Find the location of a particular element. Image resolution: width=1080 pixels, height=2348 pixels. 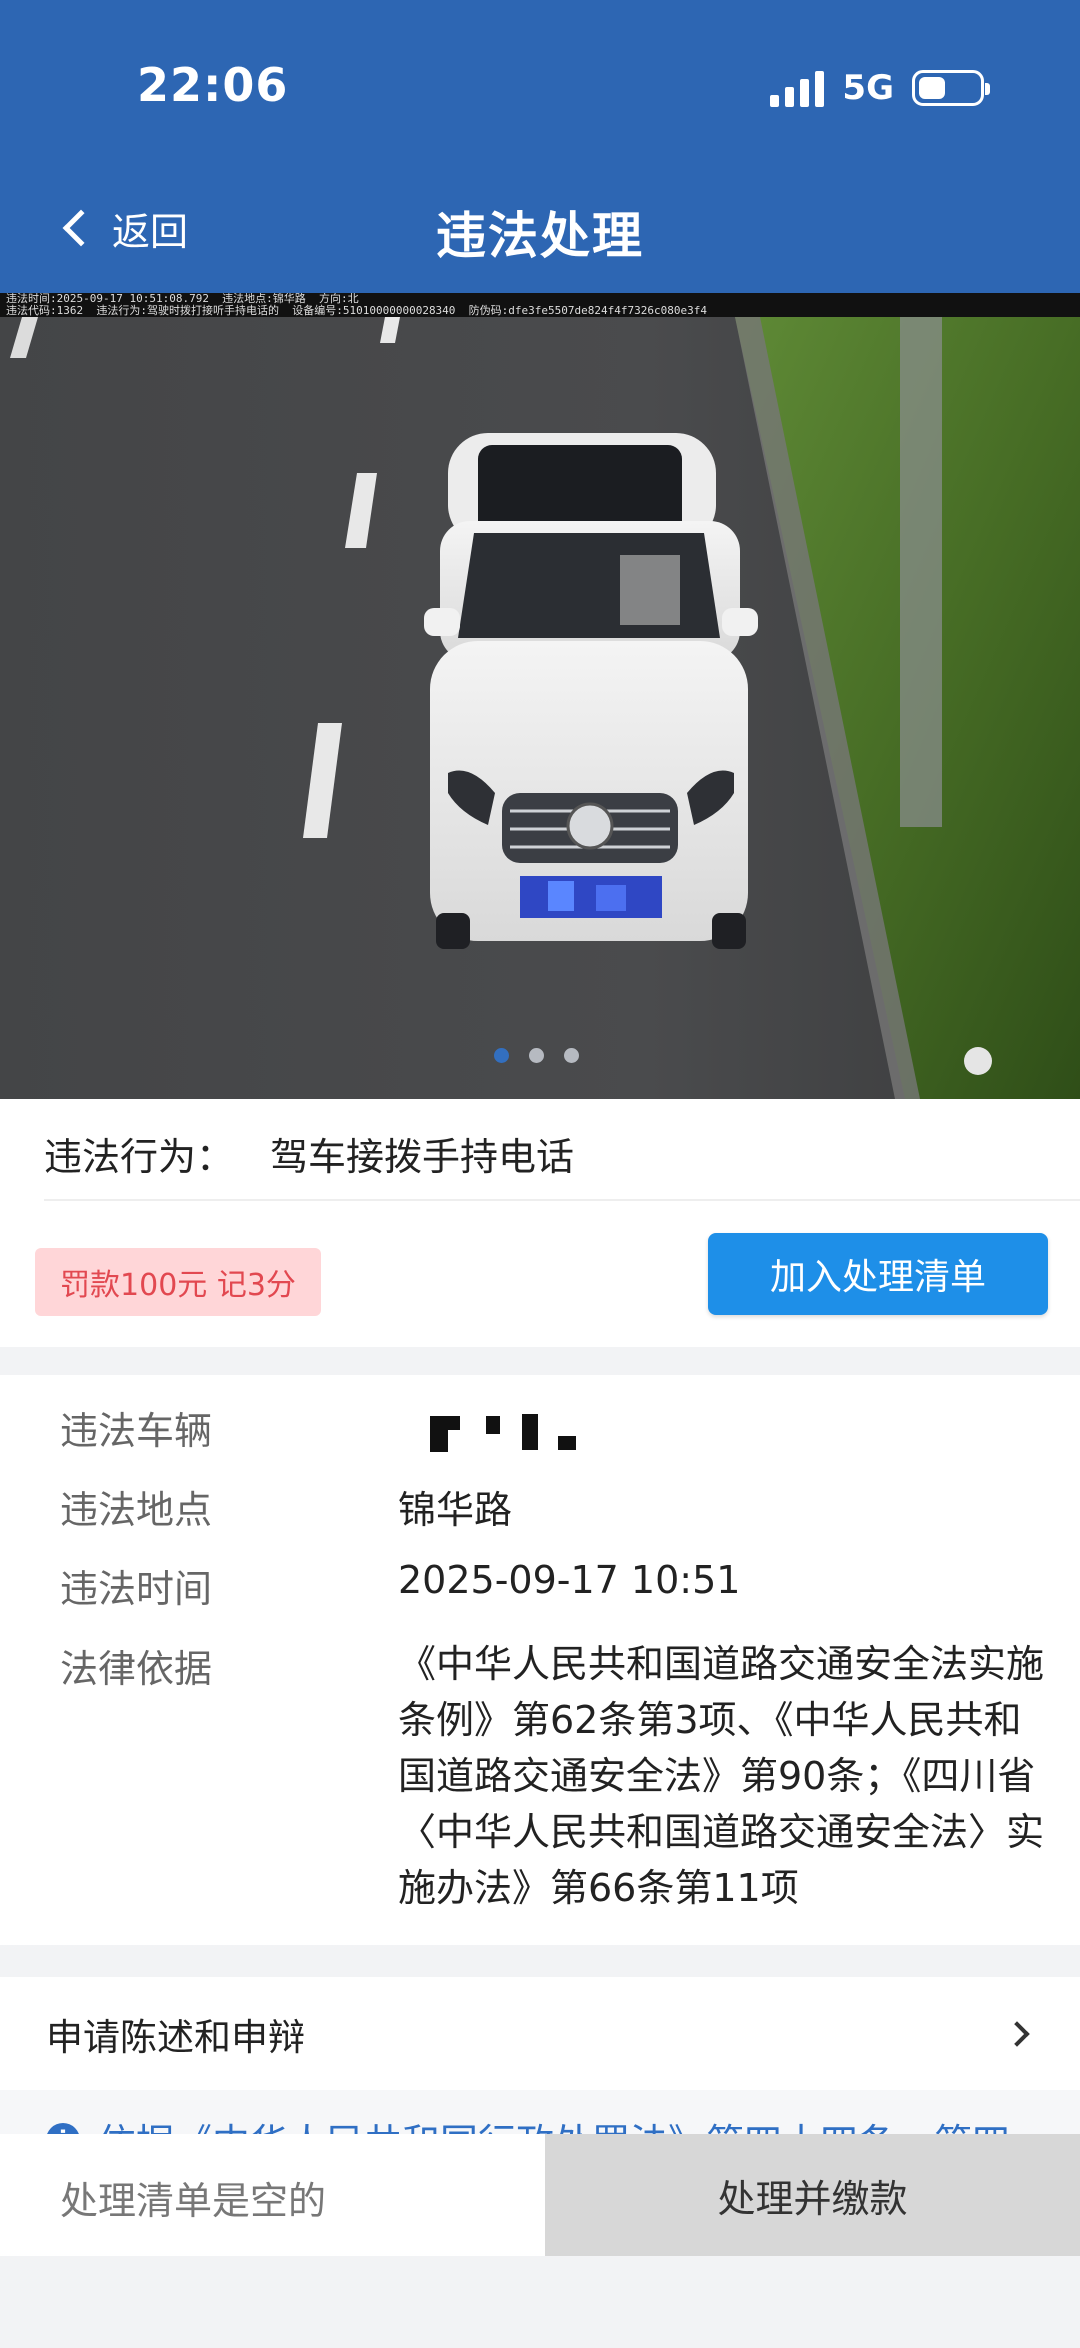

masked-plate-number is located at coordinates (506, 1431).